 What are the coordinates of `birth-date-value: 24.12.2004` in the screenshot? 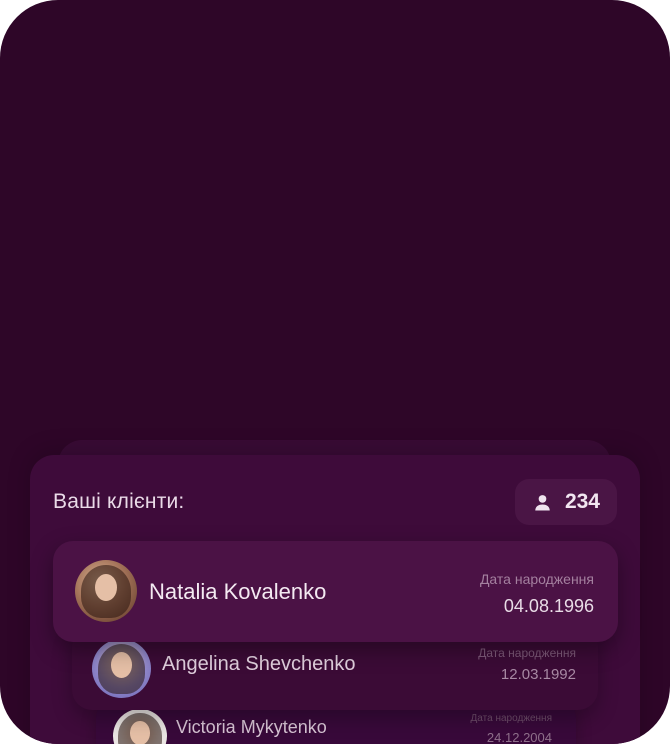 It's located at (519, 737).